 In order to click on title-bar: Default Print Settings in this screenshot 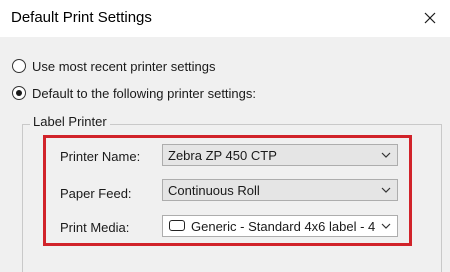, I will do `click(225, 18)`.